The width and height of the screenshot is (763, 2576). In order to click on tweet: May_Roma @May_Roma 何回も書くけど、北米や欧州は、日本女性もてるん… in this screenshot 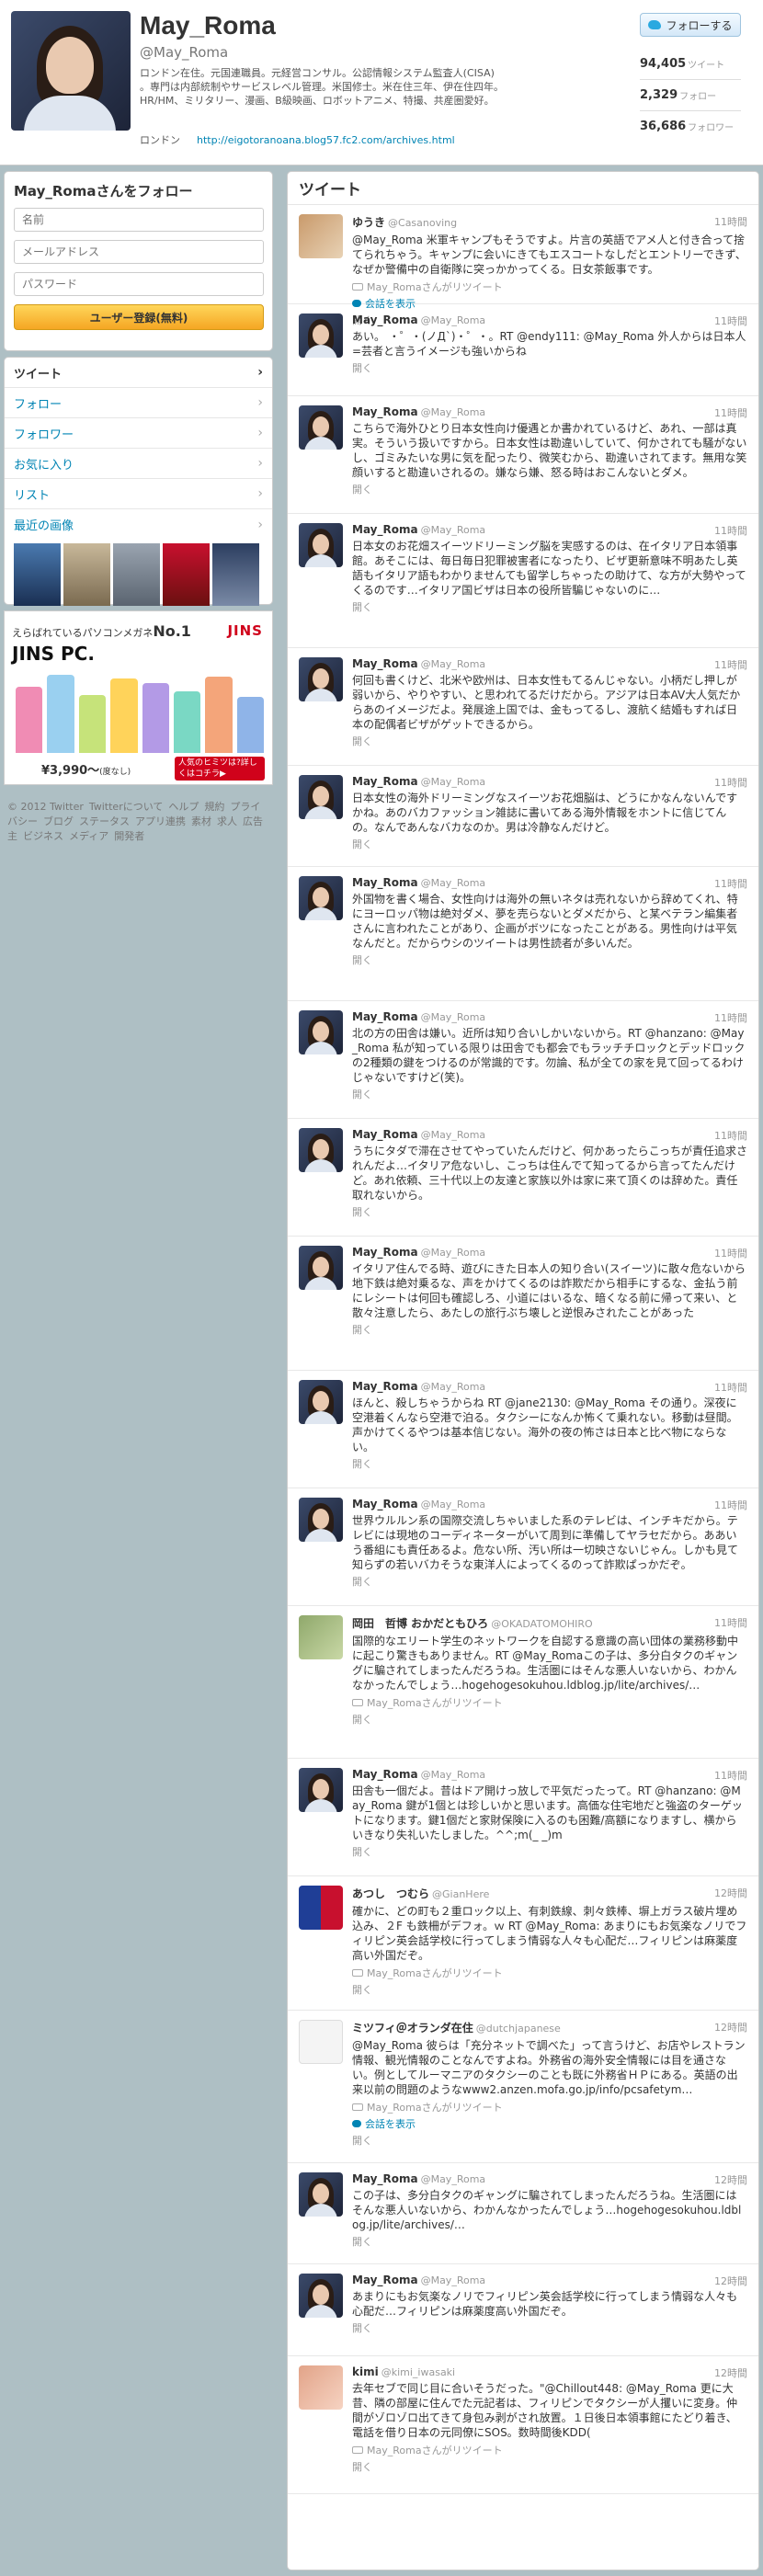, I will do `click(523, 707)`.